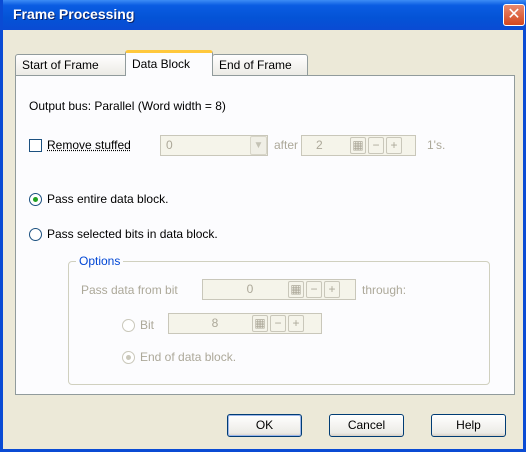 The image size is (526, 452). I want to click on help-button: Help, so click(468, 425).